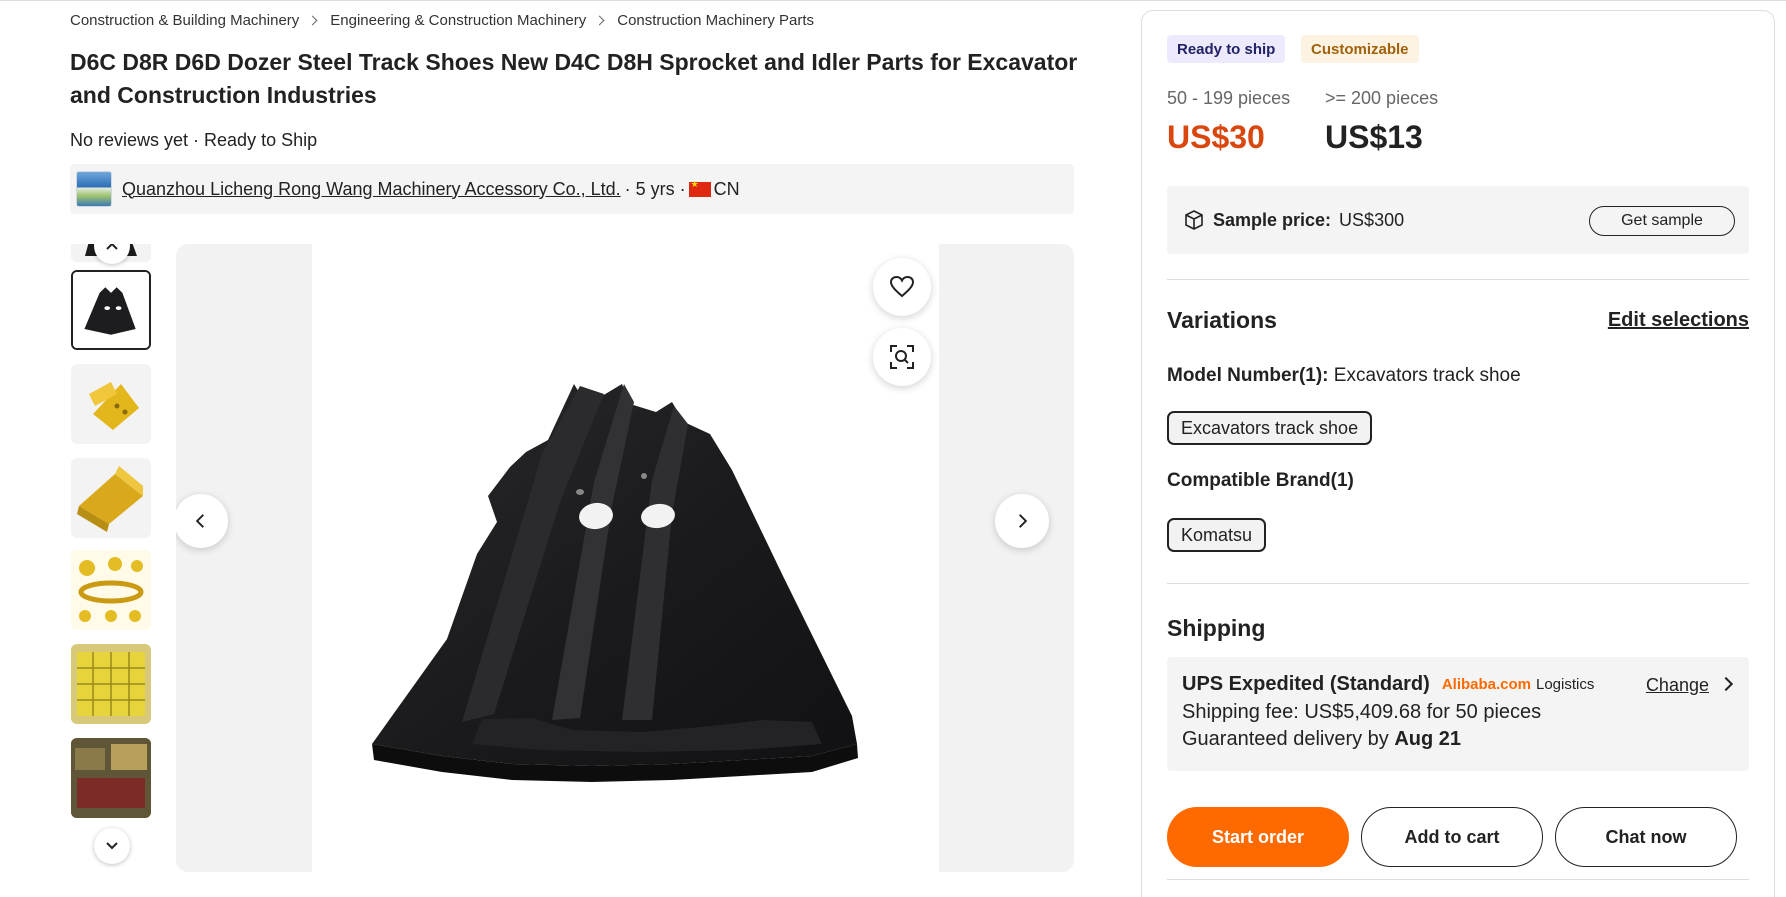  What do you see at coordinates (1226, 49) in the screenshot?
I see `ready-to-ship-badge: Ready to ship` at bounding box center [1226, 49].